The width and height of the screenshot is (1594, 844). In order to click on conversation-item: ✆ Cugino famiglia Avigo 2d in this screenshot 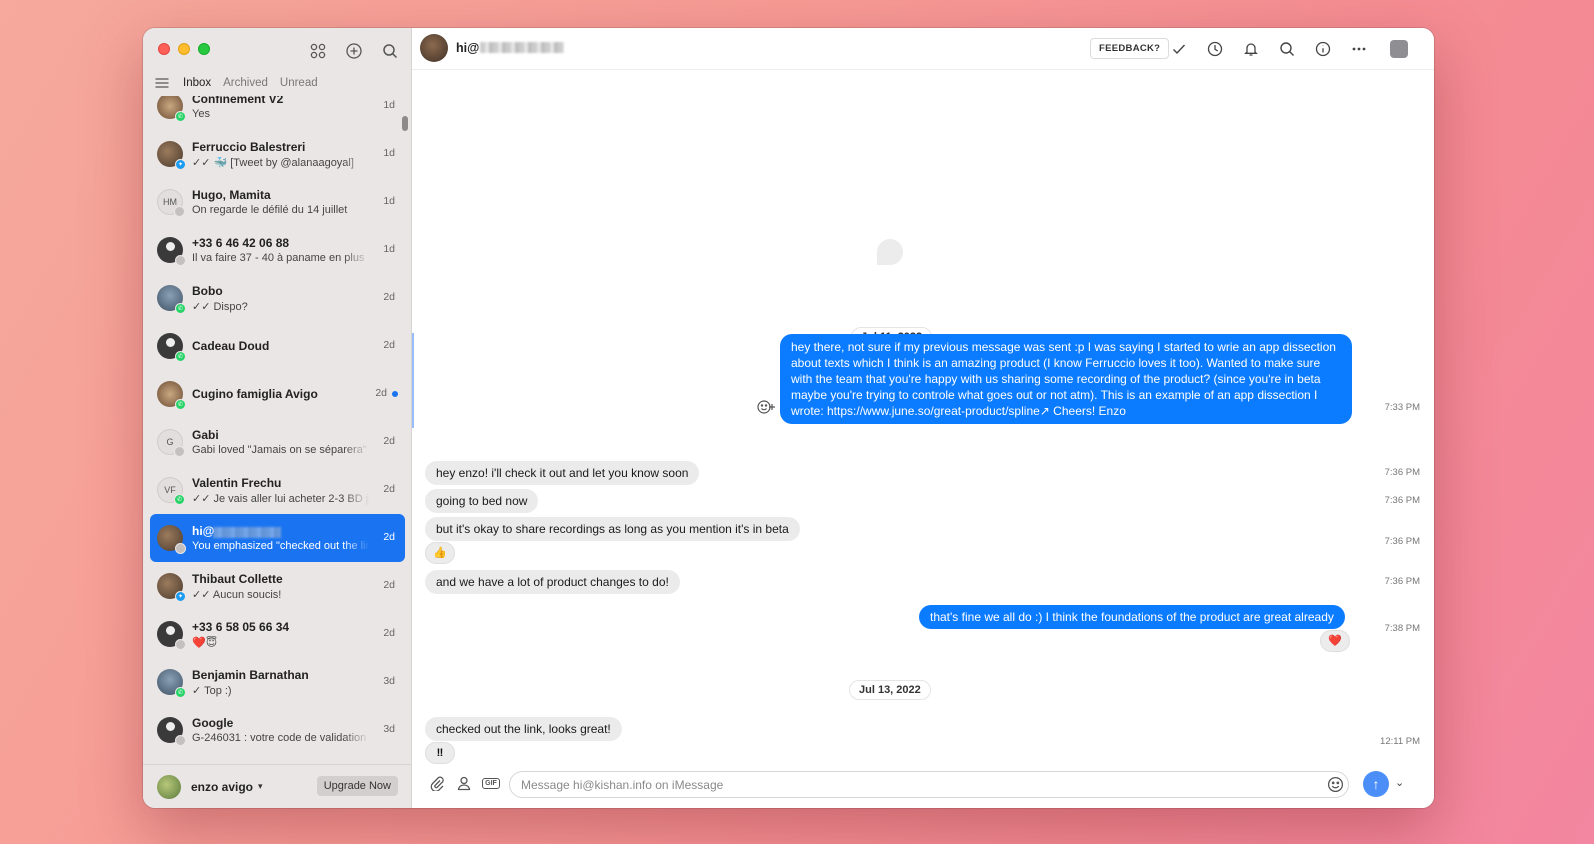, I will do `click(277, 394)`.